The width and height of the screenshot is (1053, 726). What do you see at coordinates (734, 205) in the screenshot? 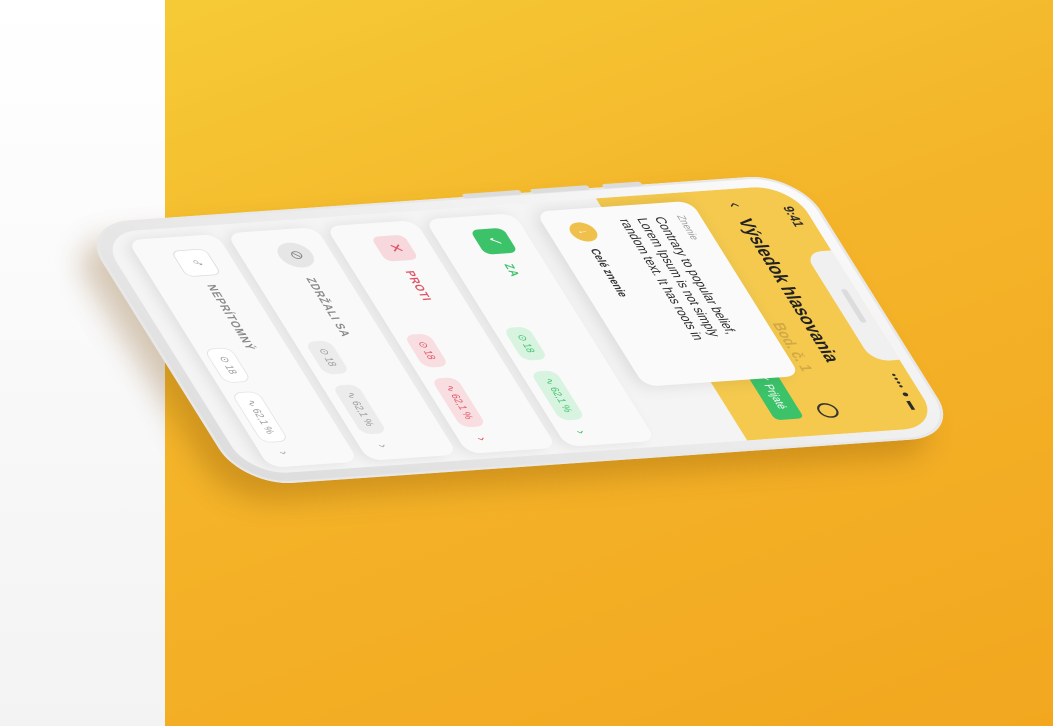
I see `back-icon: ‹` at bounding box center [734, 205].